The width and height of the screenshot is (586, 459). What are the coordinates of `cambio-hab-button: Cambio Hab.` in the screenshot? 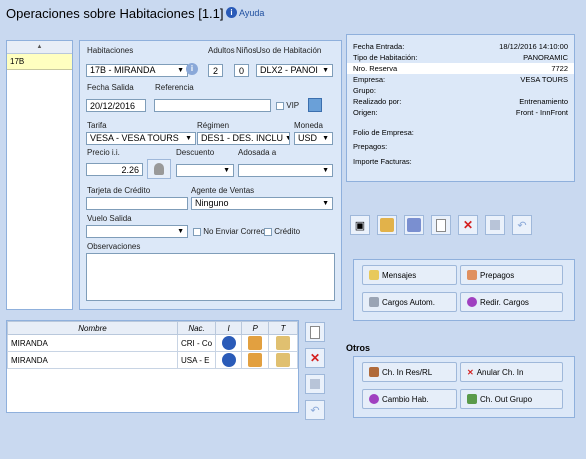 It's located at (409, 399).